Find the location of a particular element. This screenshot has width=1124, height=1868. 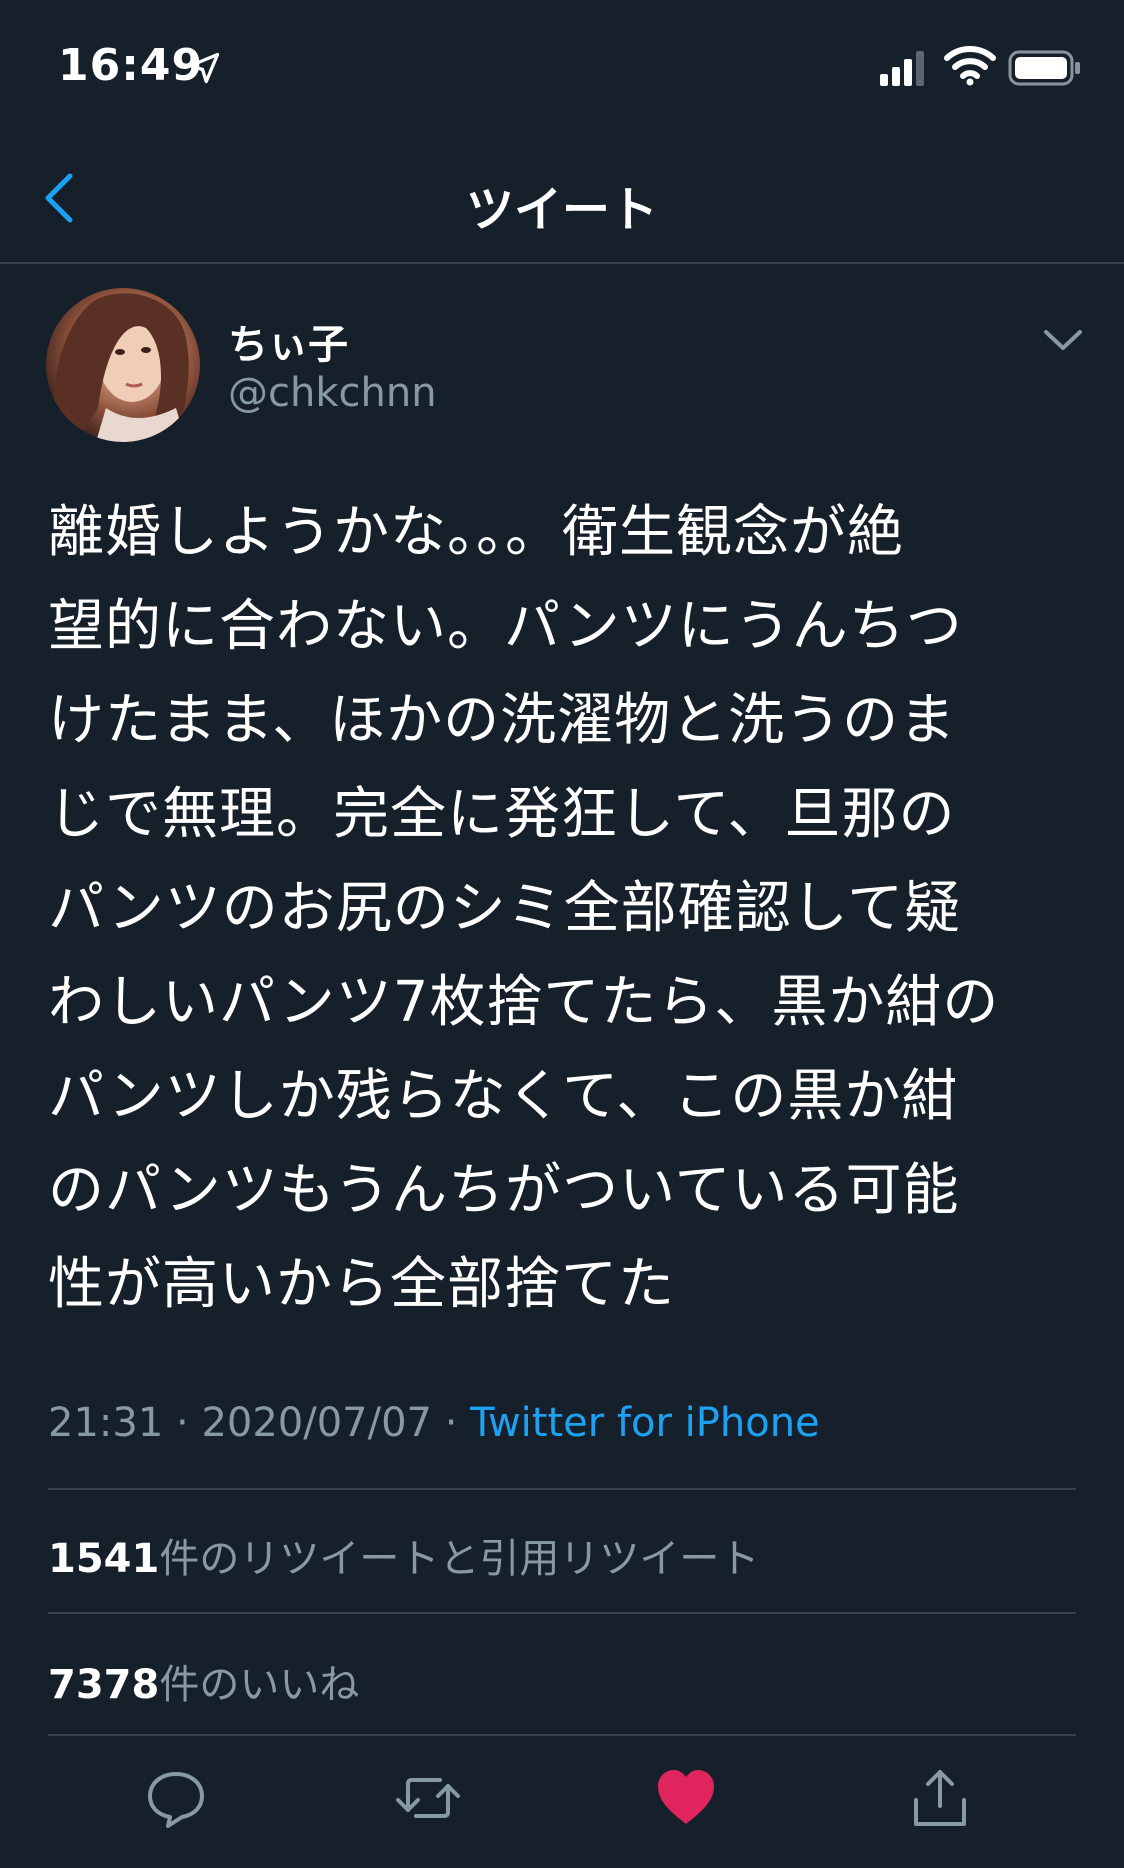

retweets-stat: 1541件のリツイートと引用リツイート is located at coordinates (403, 1555).